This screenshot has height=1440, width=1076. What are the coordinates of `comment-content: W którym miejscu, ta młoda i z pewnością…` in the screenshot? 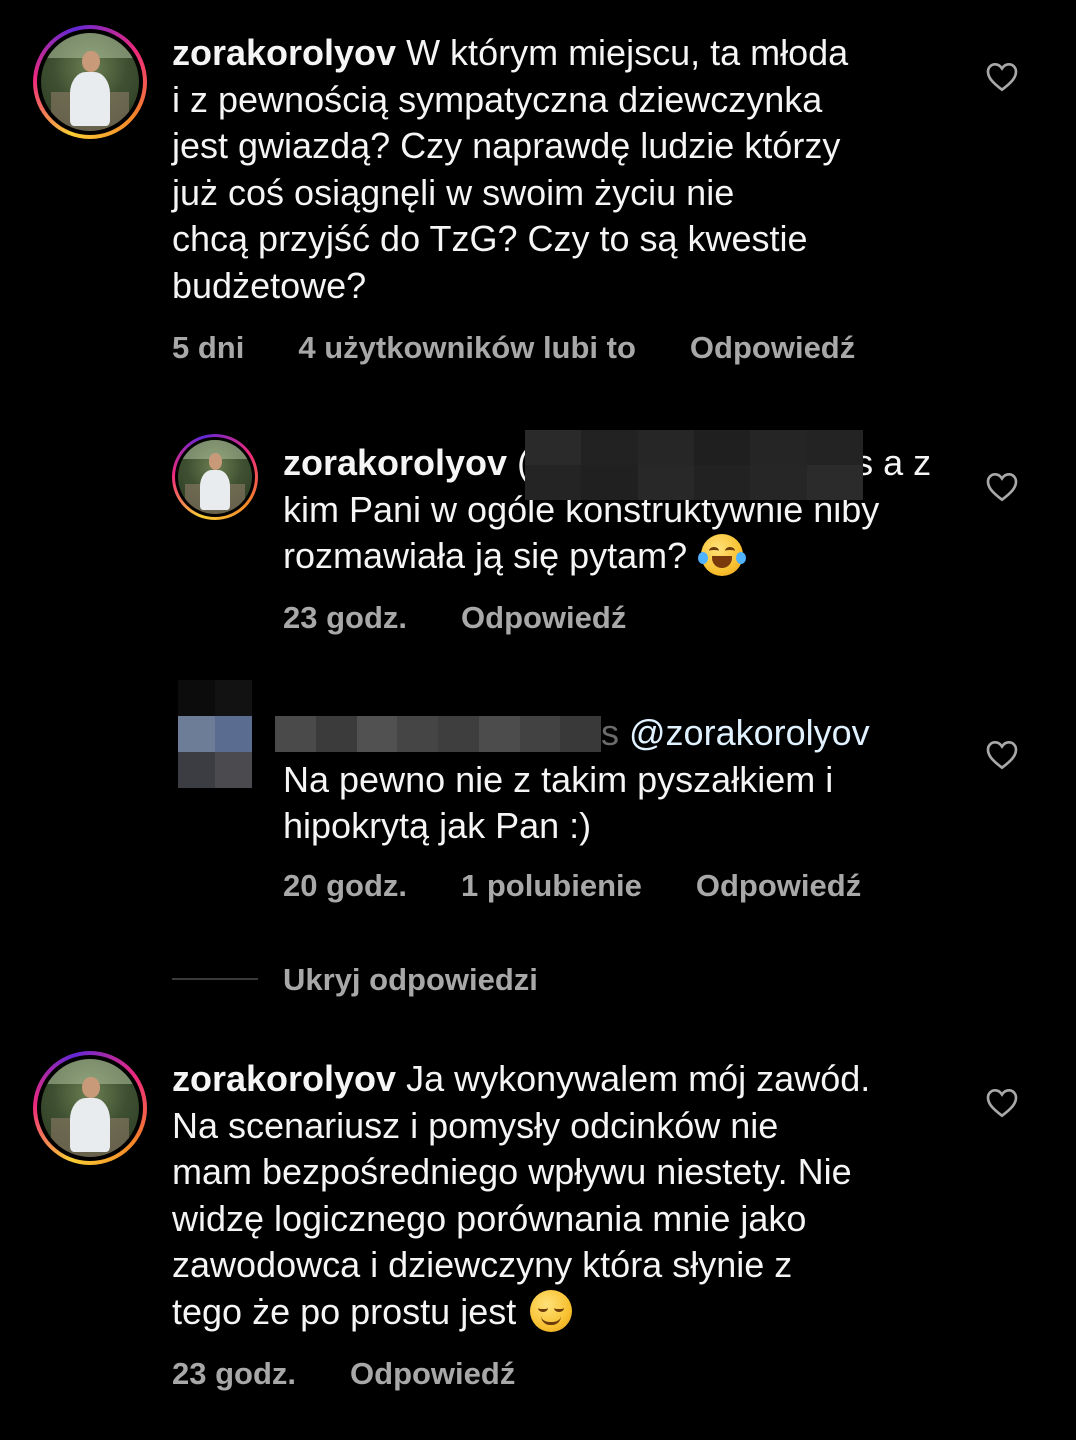 It's located at (510, 169).